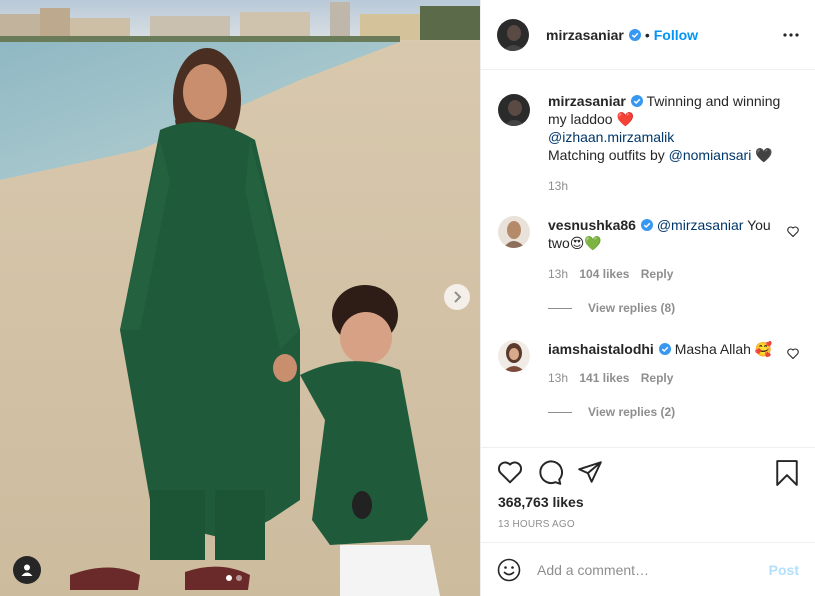  I want to click on save-bookmark-icon, so click(787, 473).